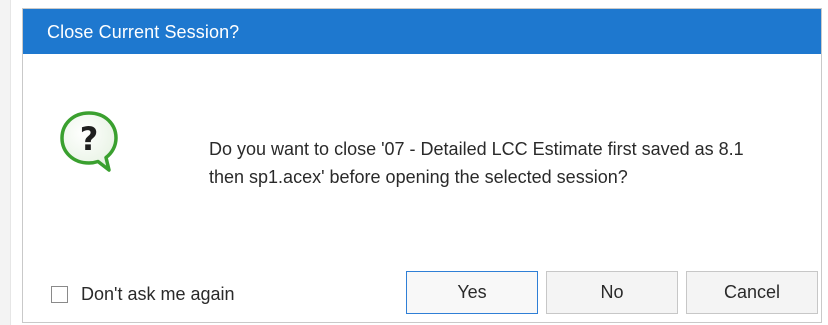  I want to click on yes-button: Yes, so click(472, 292).